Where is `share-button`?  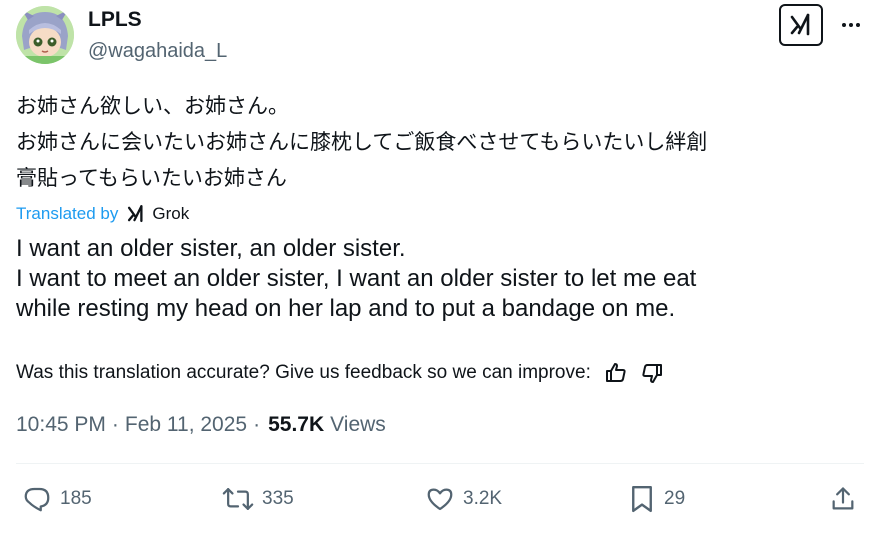 share-button is located at coordinates (843, 499).